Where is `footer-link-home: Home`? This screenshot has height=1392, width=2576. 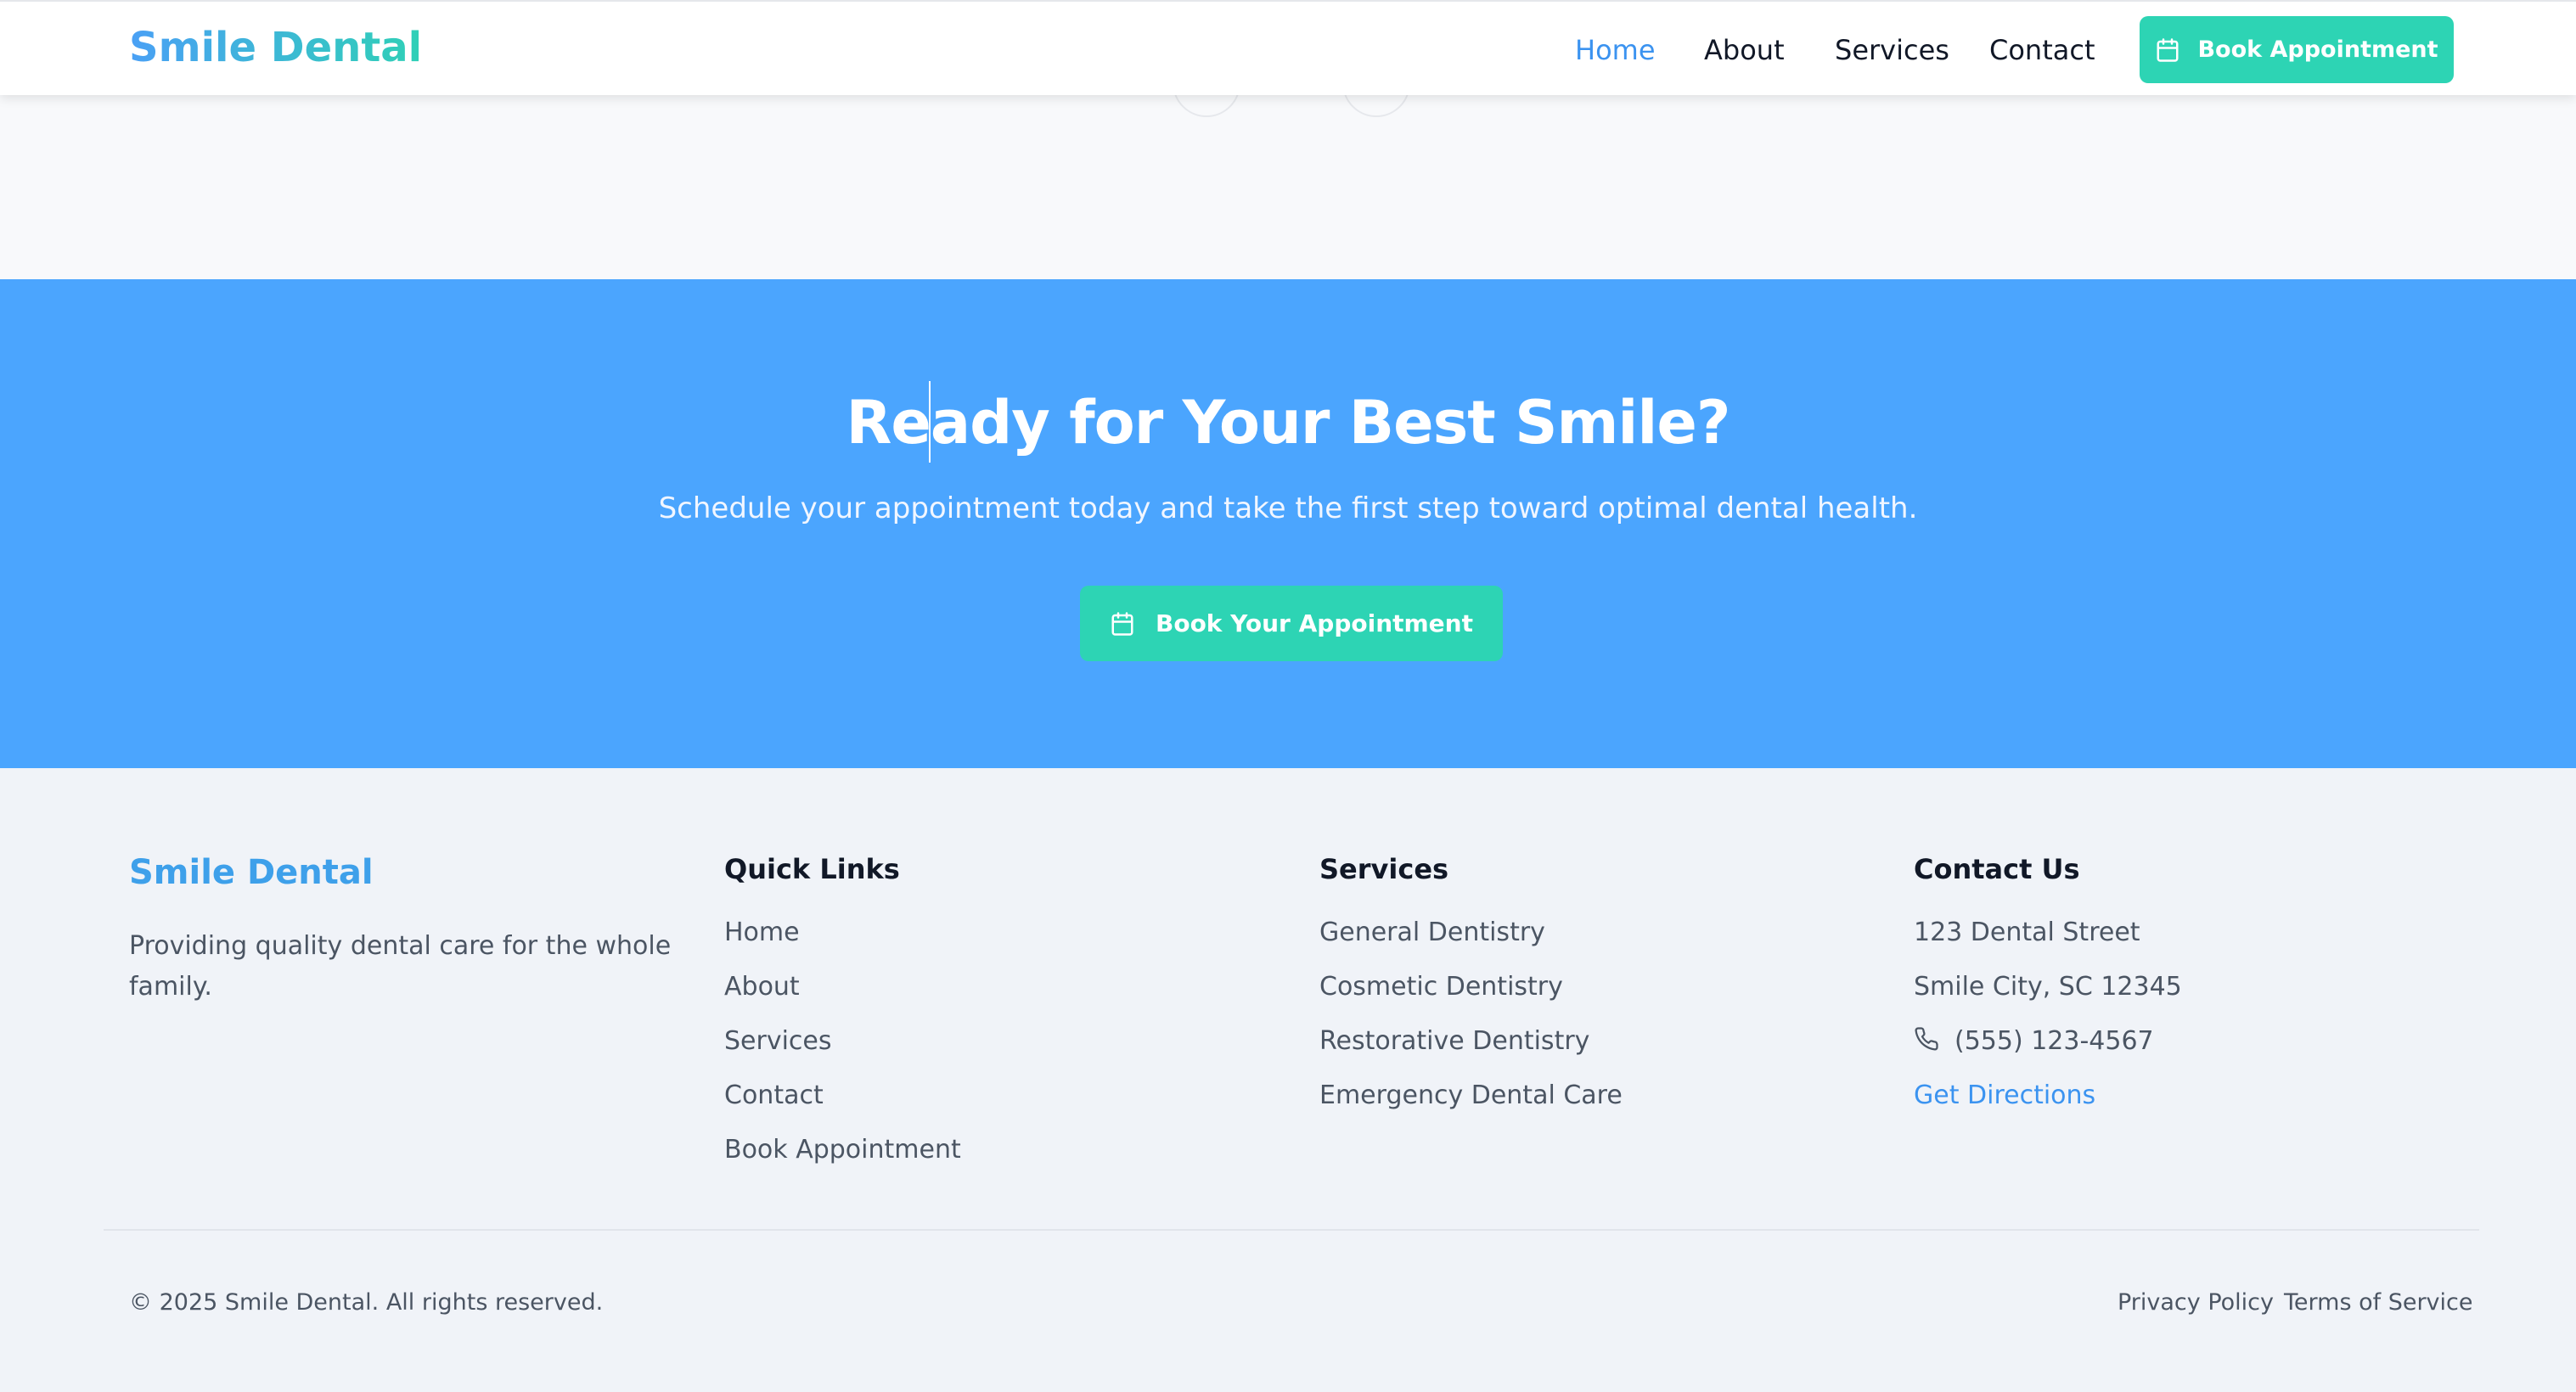
footer-link-home: Home is located at coordinates (842, 945).